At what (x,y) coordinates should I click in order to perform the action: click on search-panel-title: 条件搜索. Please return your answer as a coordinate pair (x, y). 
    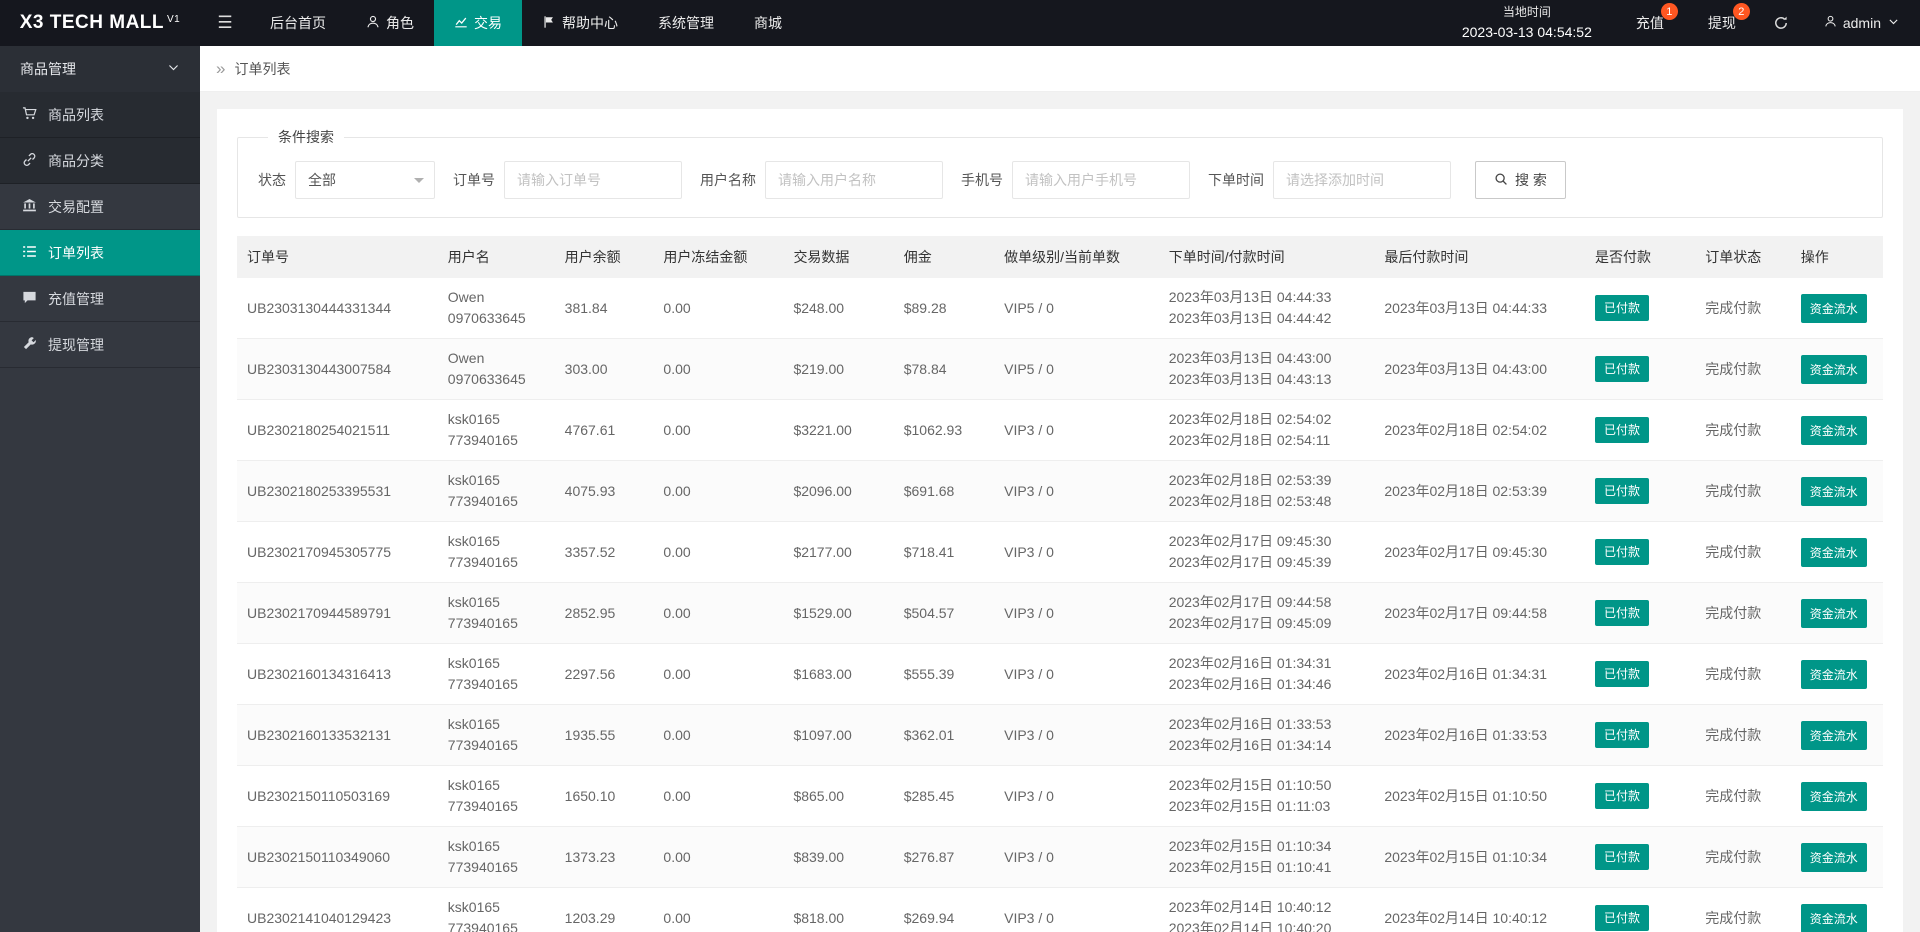
    Looking at the image, I should click on (306, 137).